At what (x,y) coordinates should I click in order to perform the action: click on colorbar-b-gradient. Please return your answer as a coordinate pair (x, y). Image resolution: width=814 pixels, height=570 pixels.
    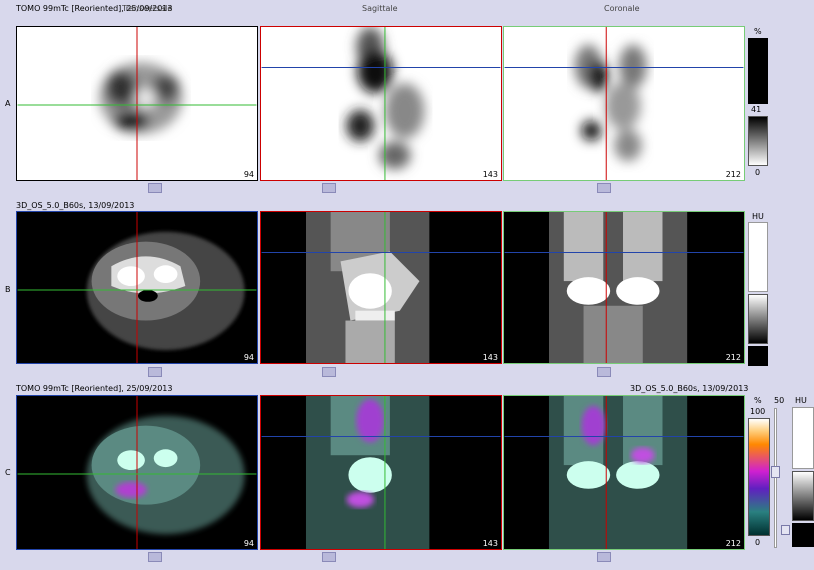
    Looking at the image, I should click on (758, 319).